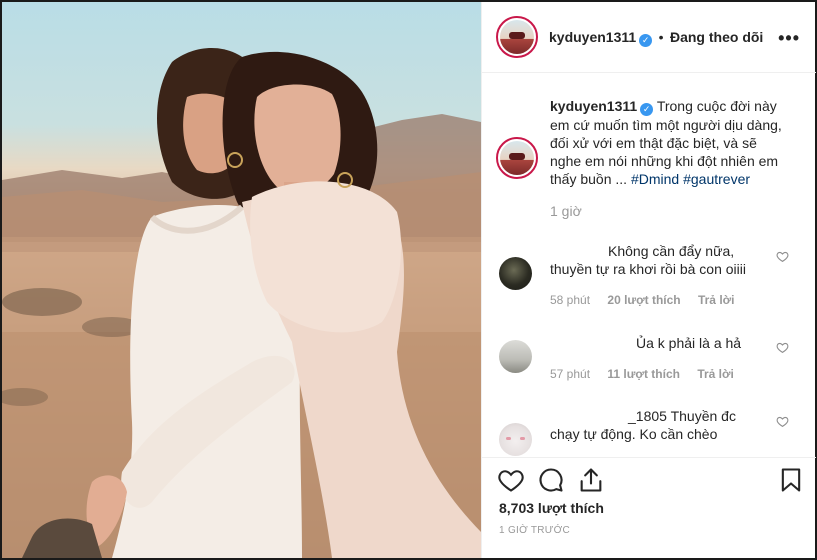 The image size is (817, 560). I want to click on author-avatar, so click(517, 37).